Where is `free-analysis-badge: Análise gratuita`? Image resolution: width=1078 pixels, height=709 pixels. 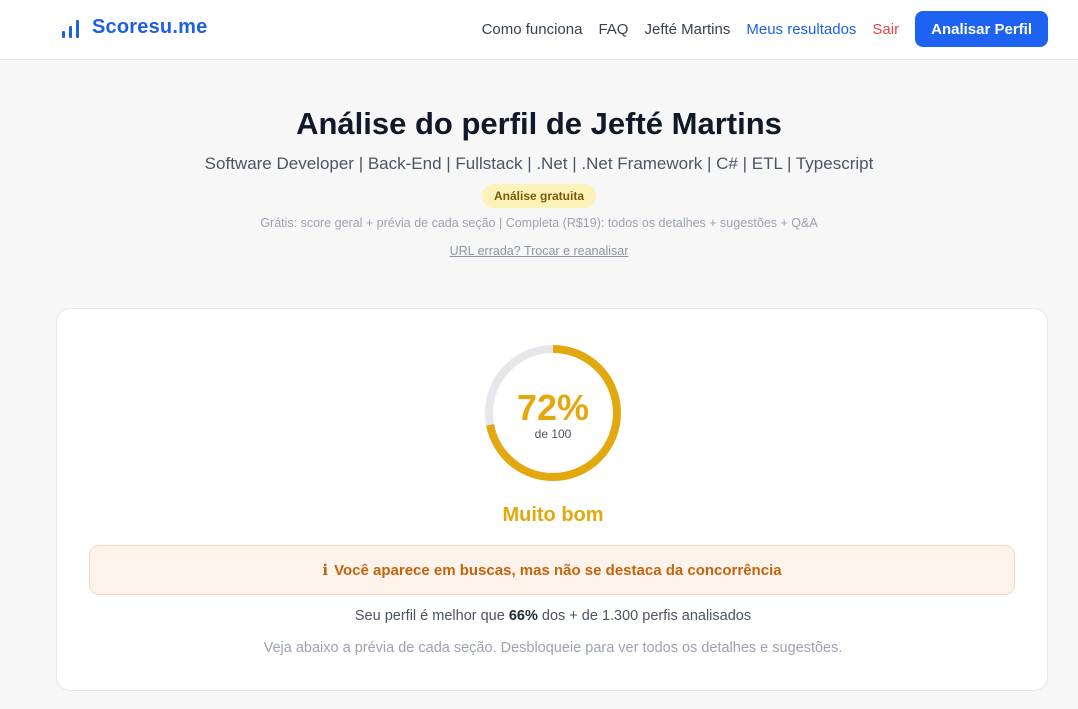 free-analysis-badge: Análise gratuita is located at coordinates (539, 196).